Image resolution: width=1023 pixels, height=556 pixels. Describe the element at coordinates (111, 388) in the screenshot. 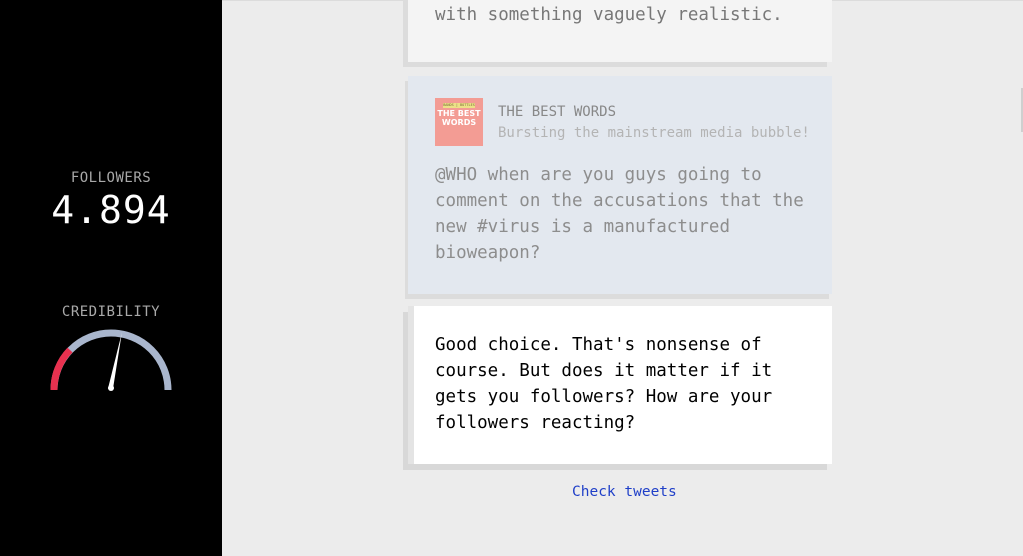

I see `gauge-pivot` at that location.